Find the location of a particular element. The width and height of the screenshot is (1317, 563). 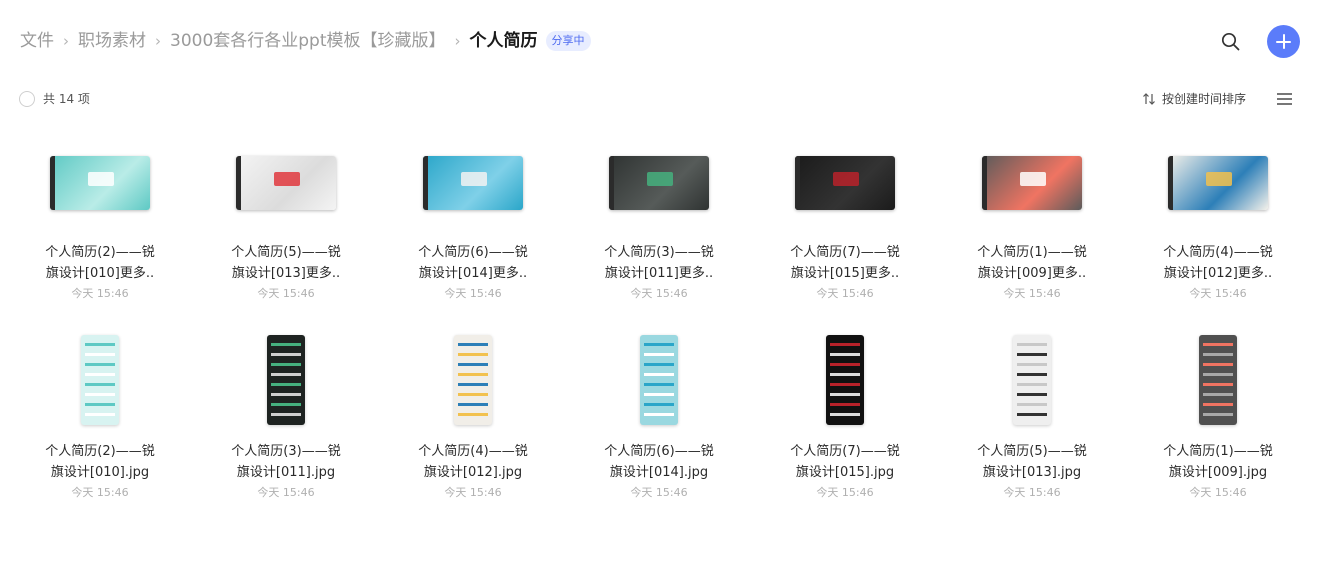

file-name: 个人简历(1)——锐 旗设计[009]更多.. is located at coordinates (1032, 263).